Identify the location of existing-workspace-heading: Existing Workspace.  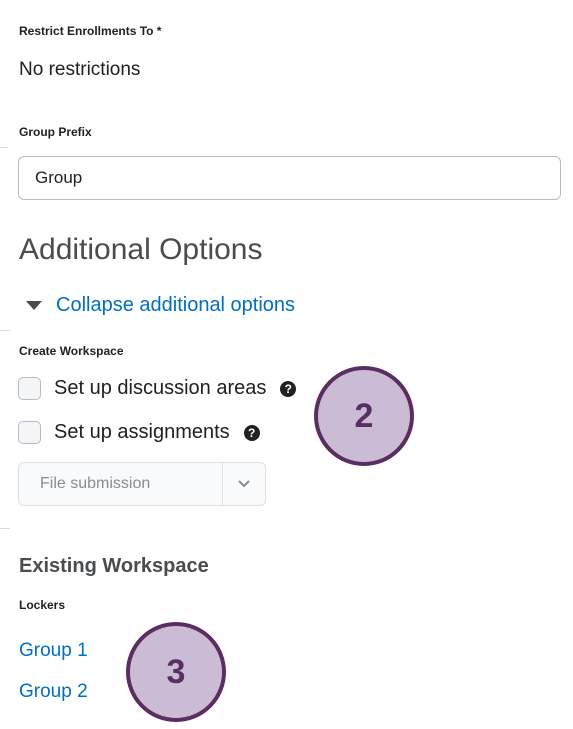
(114, 566).